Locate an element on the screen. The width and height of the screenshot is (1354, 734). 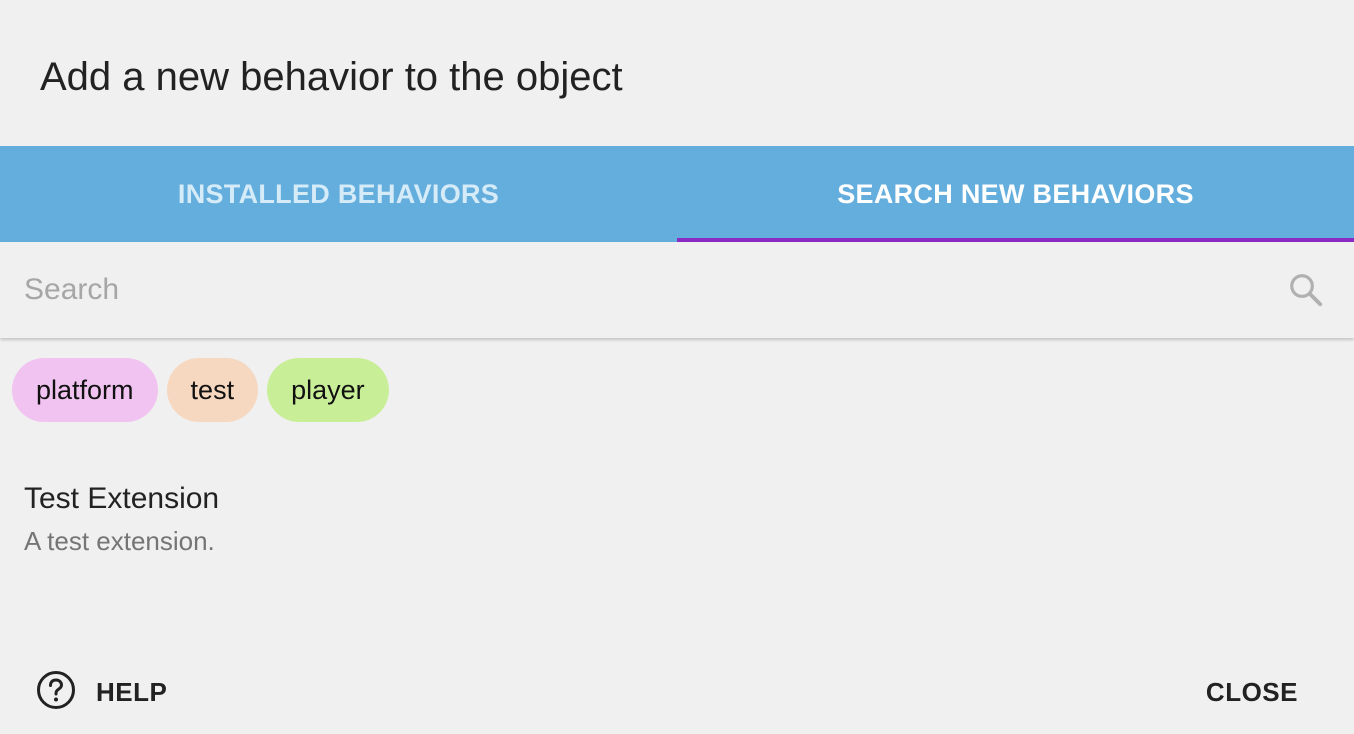
tag-chip-test: test is located at coordinates (212, 390).